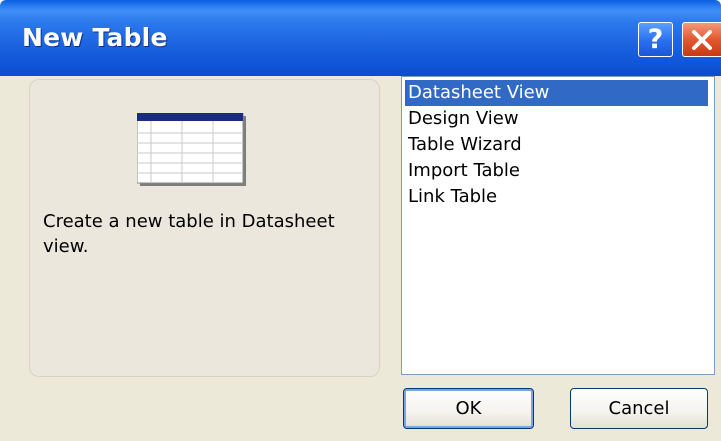  Describe the element at coordinates (556, 93) in the screenshot. I see `list-item-datasheet-view: Datasheet View` at that location.